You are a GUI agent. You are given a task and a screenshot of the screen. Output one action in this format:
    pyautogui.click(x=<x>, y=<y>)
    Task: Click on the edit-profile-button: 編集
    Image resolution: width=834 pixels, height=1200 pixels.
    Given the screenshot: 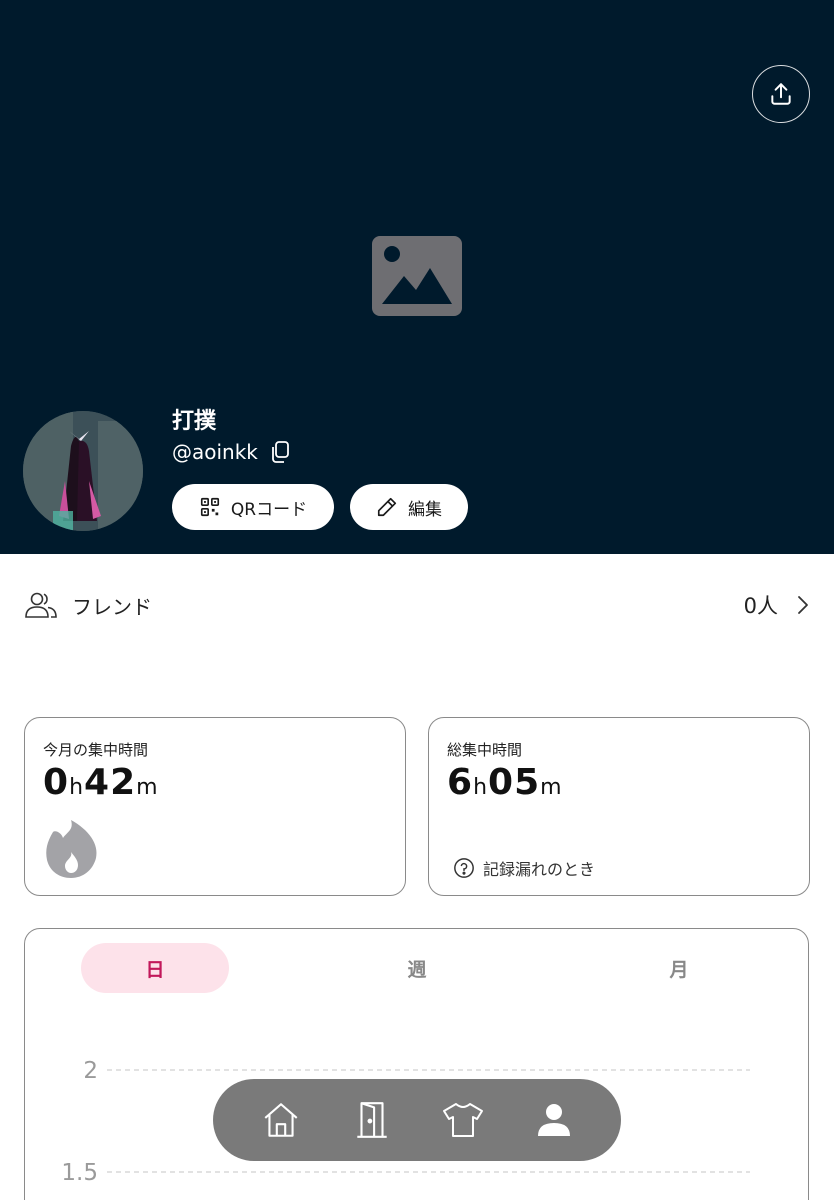 What is the action you would take?
    pyautogui.click(x=409, y=507)
    